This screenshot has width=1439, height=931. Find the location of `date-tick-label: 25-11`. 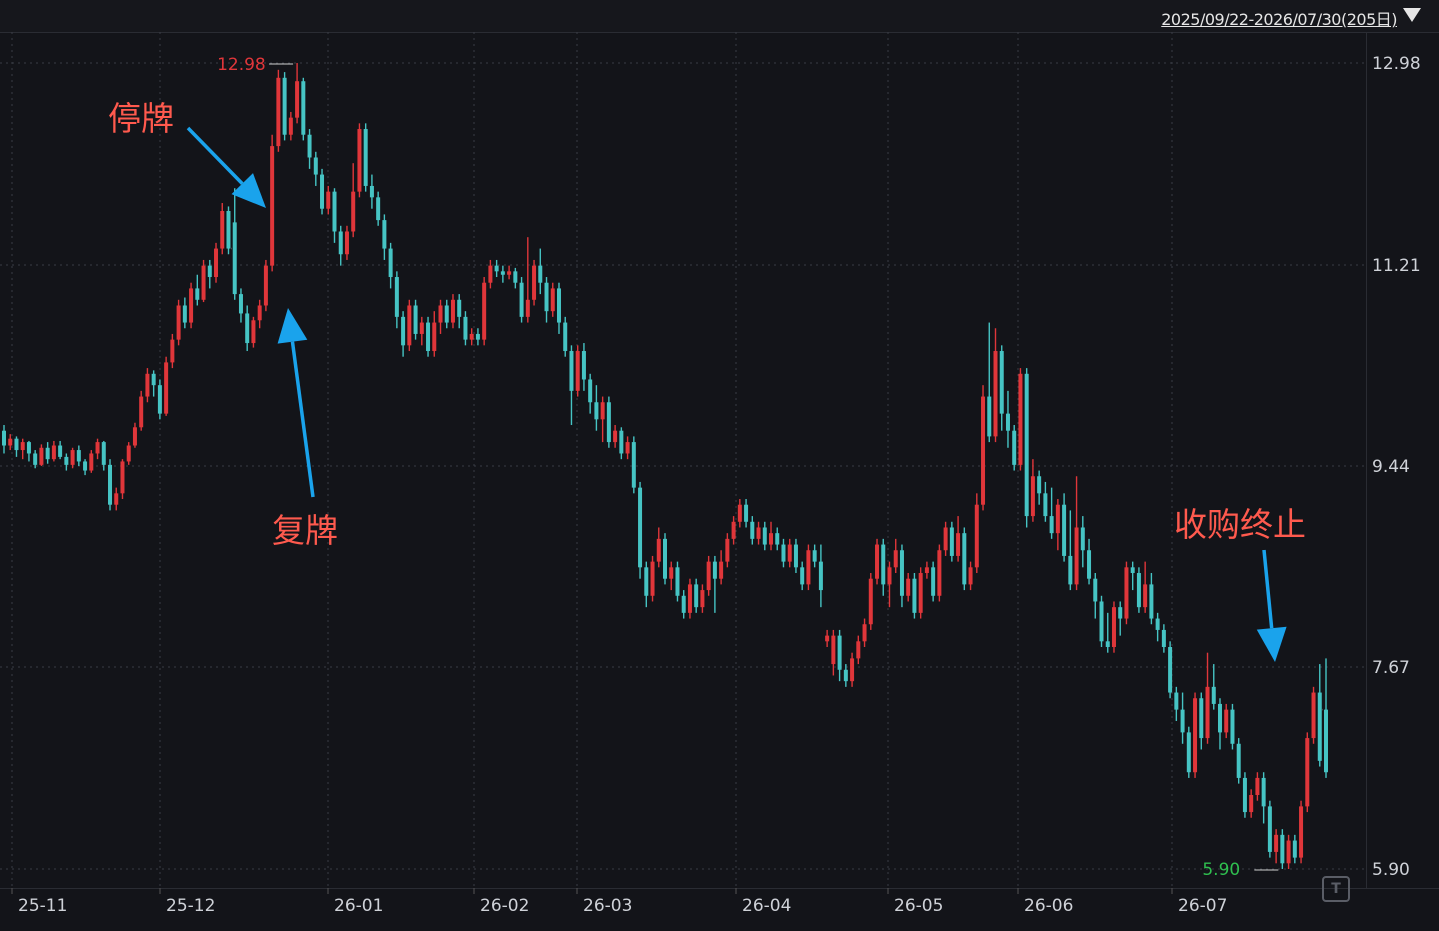

date-tick-label: 25-11 is located at coordinates (42, 906).